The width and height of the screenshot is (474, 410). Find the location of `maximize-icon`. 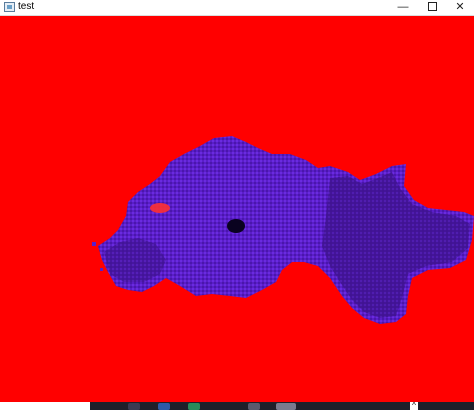

maximize-icon is located at coordinates (432, 6).